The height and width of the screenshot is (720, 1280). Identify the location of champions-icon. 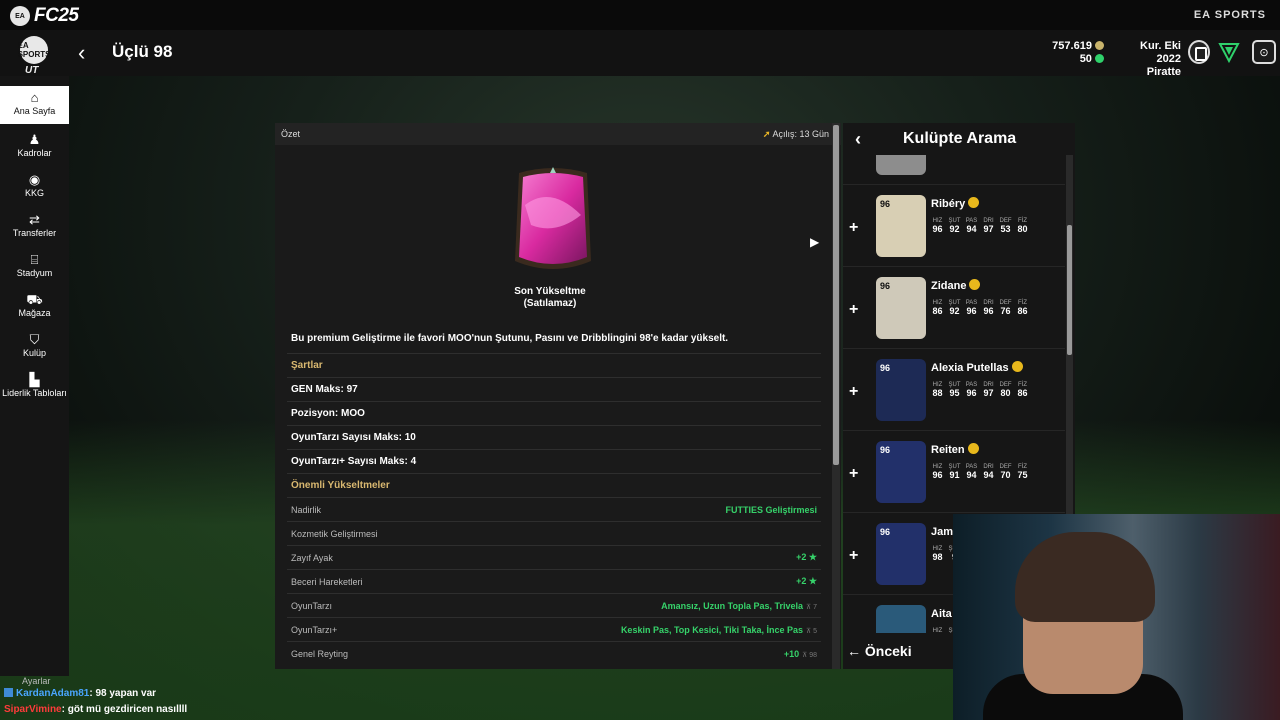
(1229, 52).